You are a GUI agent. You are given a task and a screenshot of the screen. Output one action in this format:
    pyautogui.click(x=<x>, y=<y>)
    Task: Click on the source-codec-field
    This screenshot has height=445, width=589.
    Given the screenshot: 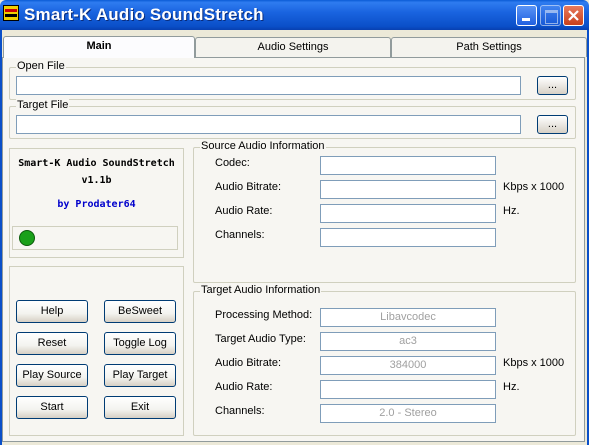 What is the action you would take?
    pyautogui.click(x=408, y=165)
    